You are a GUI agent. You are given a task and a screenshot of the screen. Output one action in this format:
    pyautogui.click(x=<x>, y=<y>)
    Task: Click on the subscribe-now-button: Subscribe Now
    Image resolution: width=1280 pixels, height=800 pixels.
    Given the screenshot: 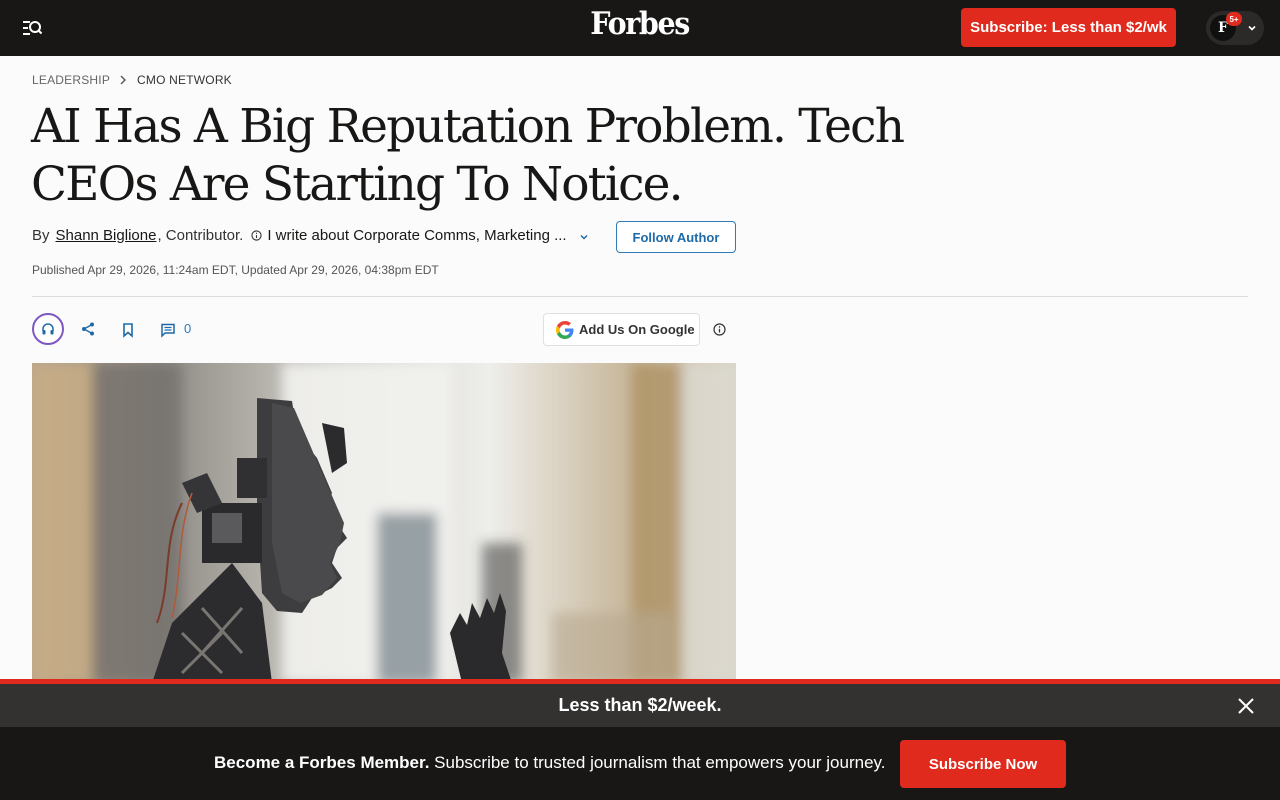 What is the action you would take?
    pyautogui.click(x=983, y=764)
    